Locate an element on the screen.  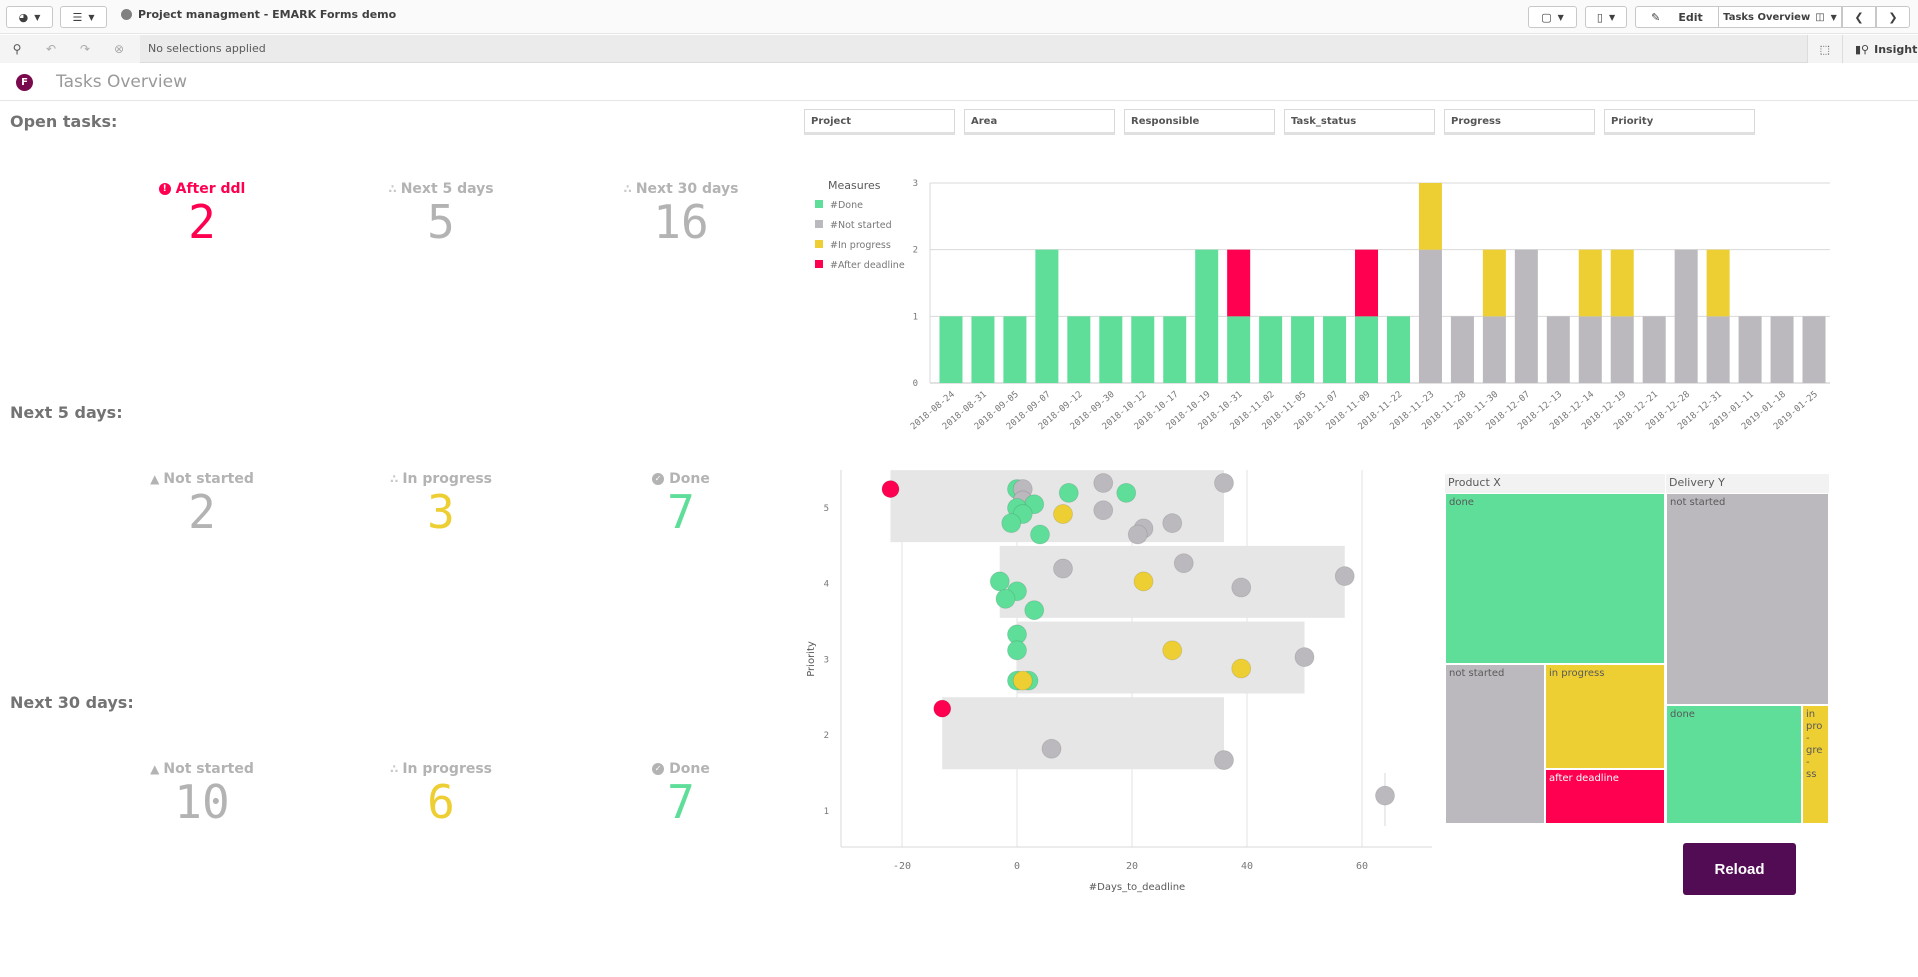
pencil-icon: ✎ is located at coordinates (1656, 17).